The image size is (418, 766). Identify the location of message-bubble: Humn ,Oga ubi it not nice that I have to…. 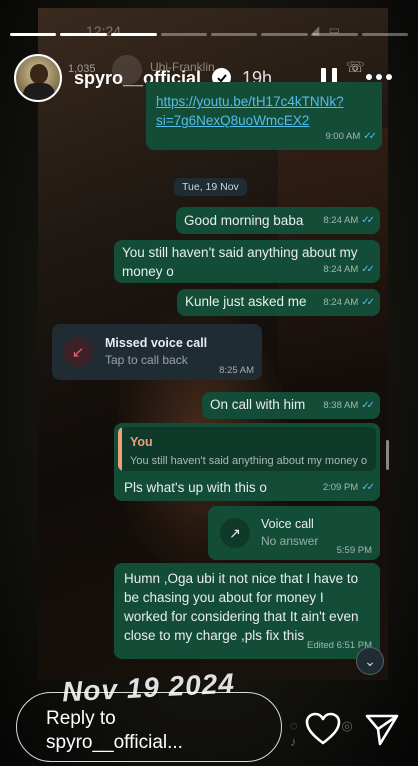
(247, 611).